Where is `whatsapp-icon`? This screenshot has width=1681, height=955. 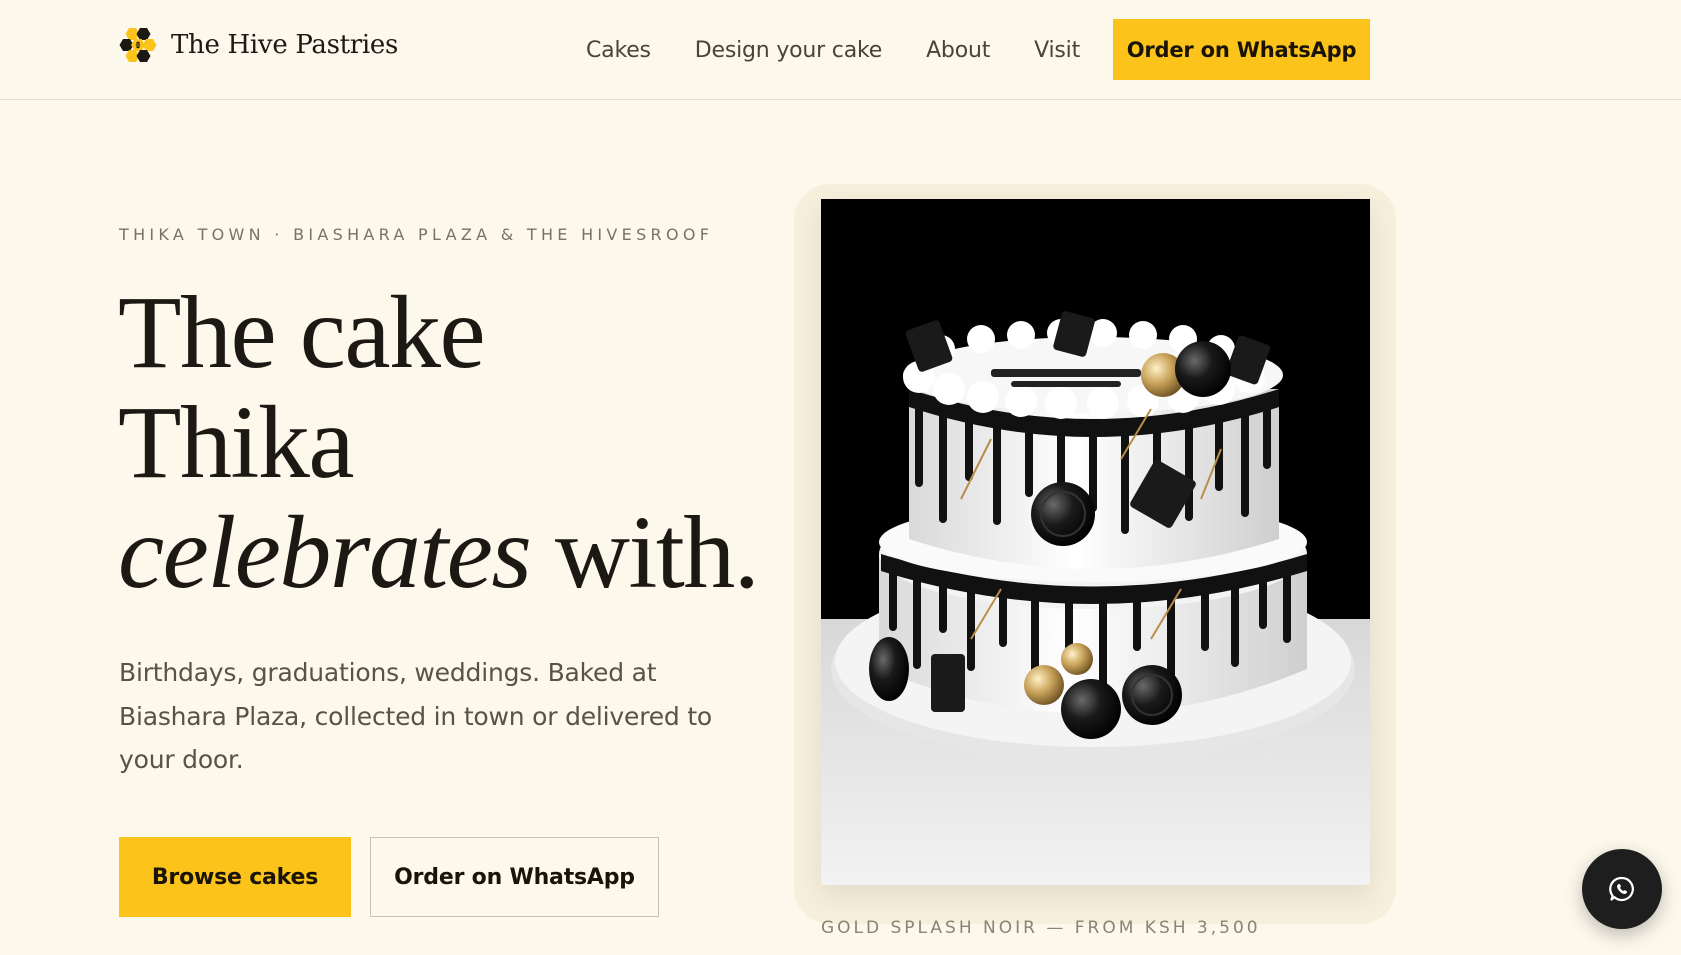
whatsapp-icon is located at coordinates (1621, 889).